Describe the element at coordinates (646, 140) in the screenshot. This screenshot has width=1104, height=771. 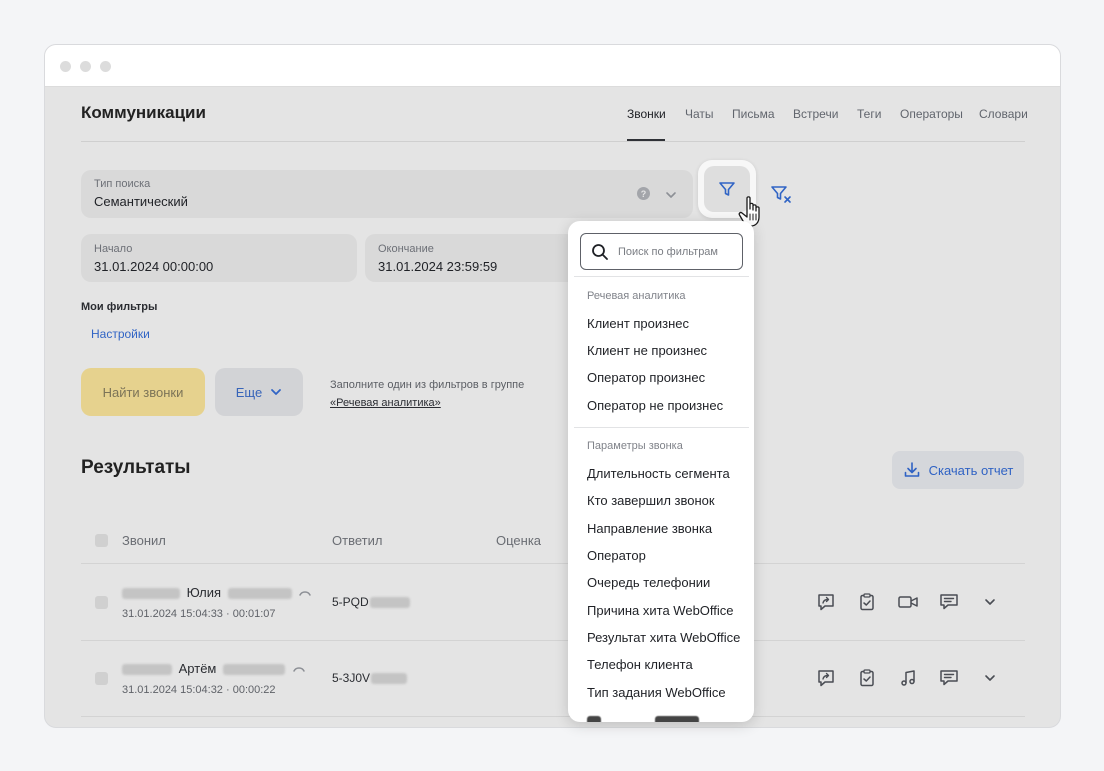
I see `active-tab-indicator` at that location.